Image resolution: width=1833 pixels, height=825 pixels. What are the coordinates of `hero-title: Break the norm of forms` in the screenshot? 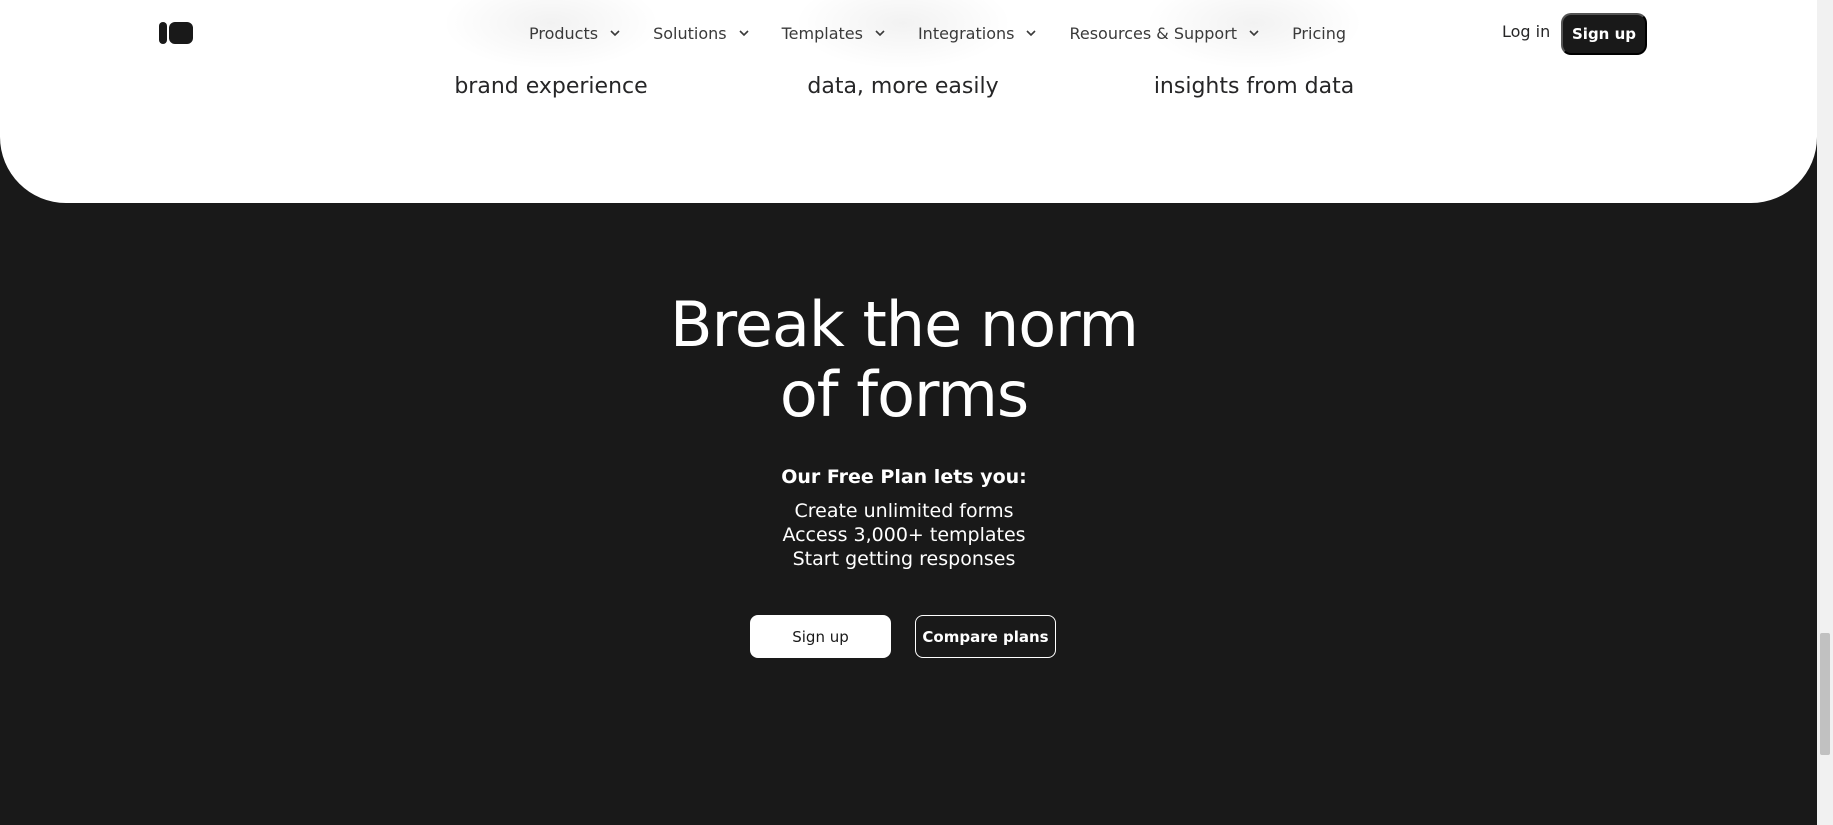 It's located at (904, 360).